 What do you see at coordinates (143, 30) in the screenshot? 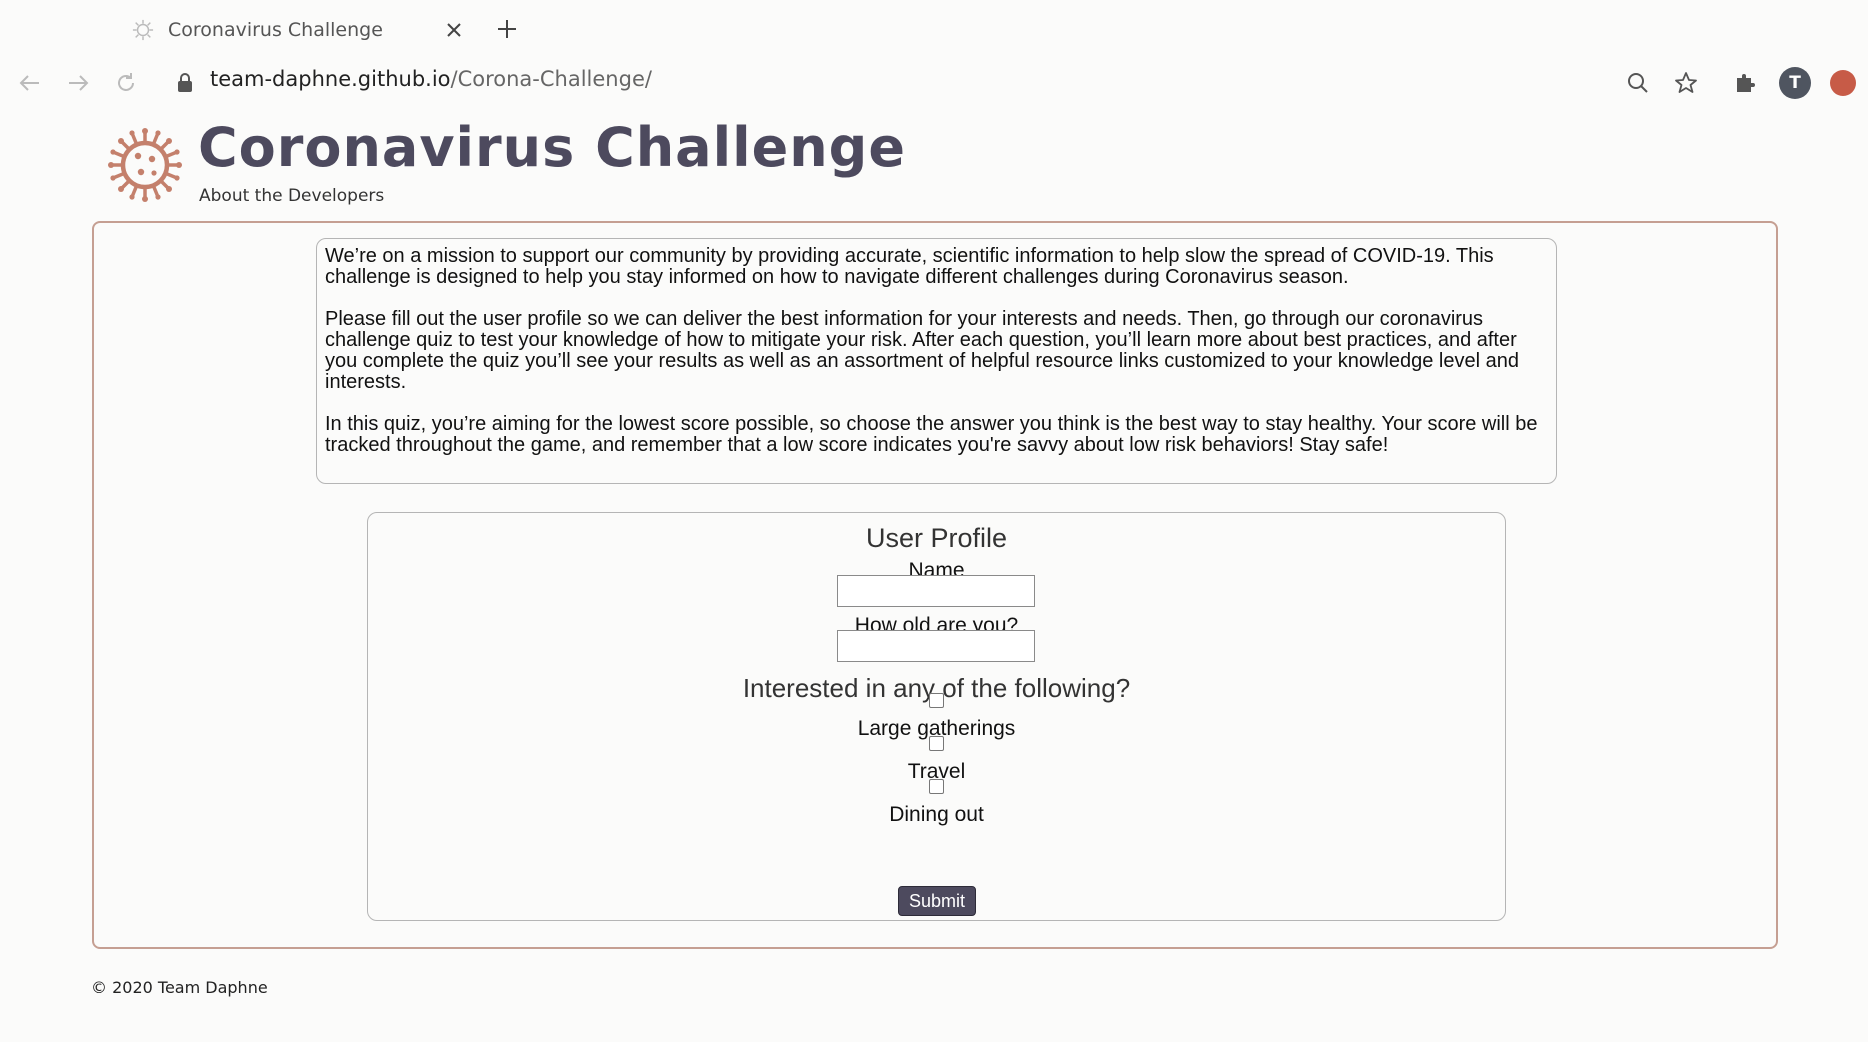
I see `virus-favicon-icon` at bounding box center [143, 30].